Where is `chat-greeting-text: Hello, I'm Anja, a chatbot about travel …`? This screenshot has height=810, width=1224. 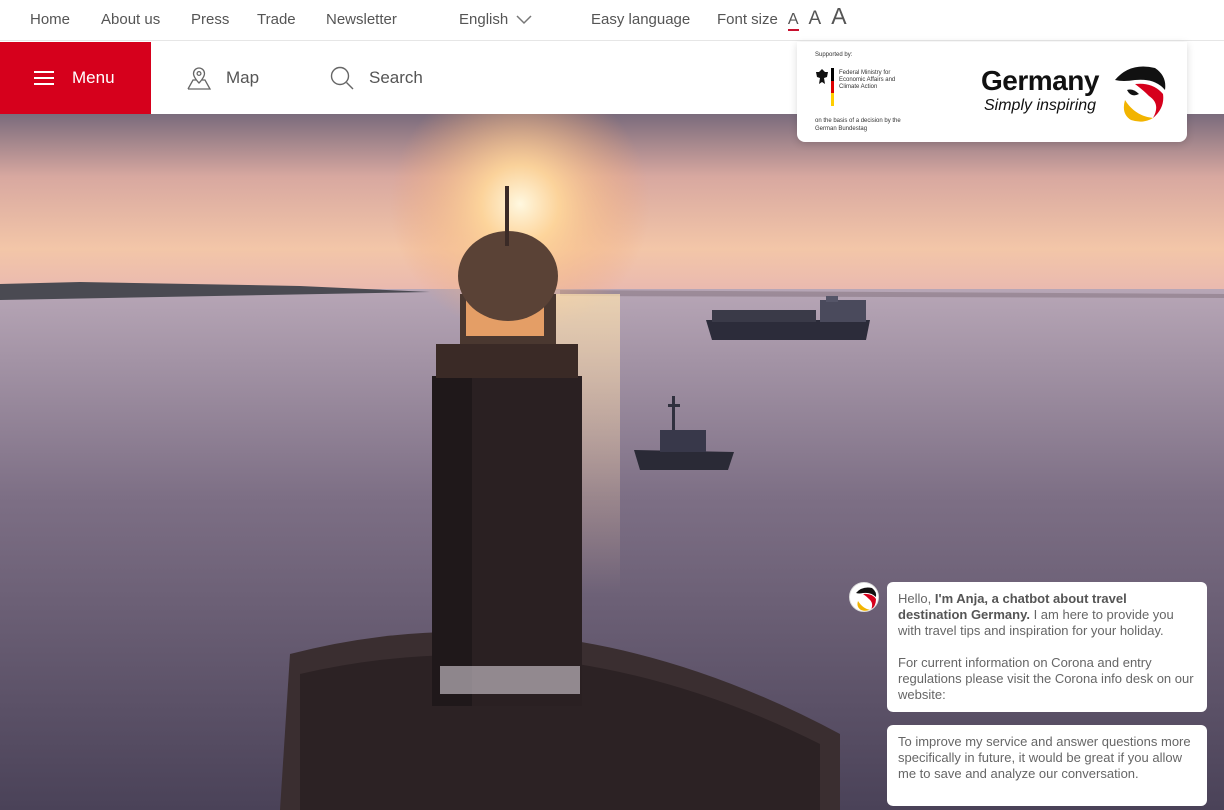 chat-greeting-text: Hello, I'm Anja, a chatbot about travel … is located at coordinates (1036, 614).